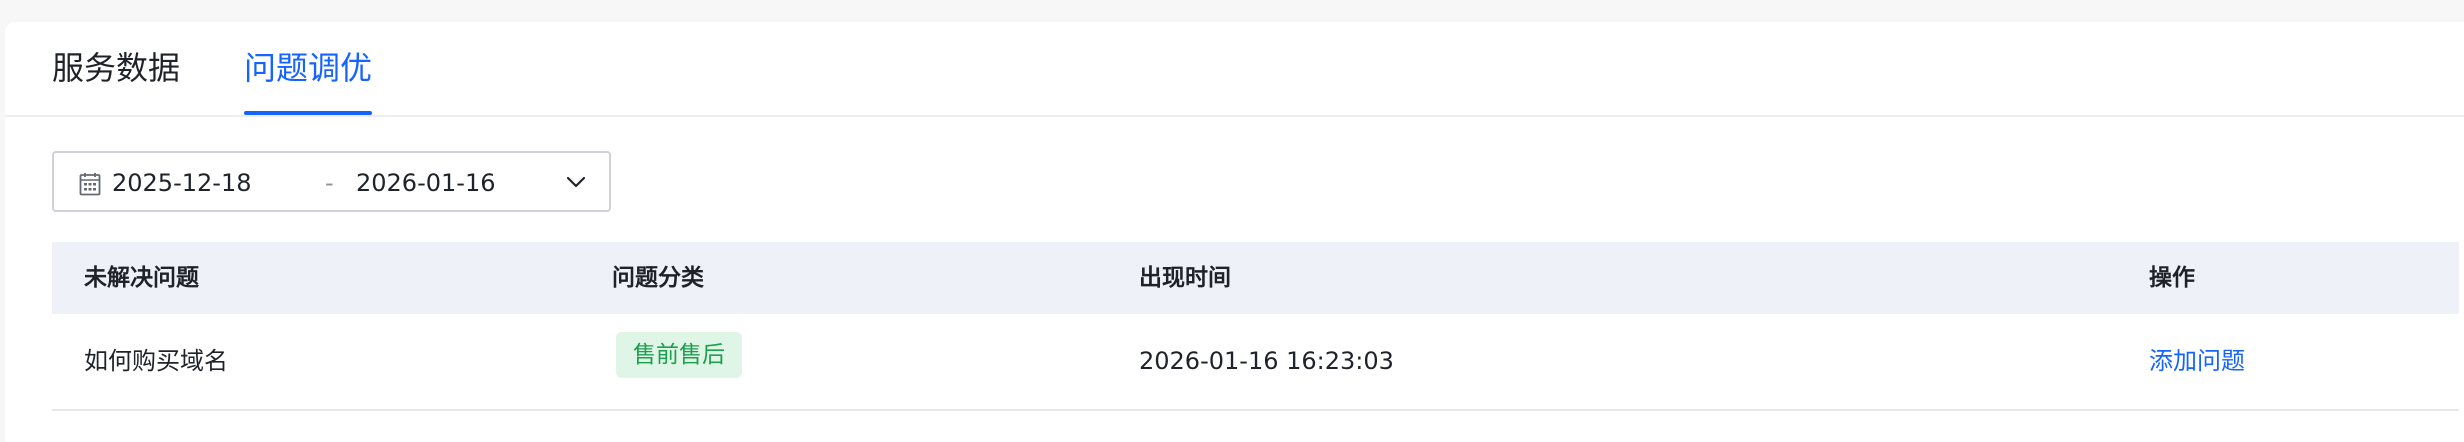 The width and height of the screenshot is (2464, 442). What do you see at coordinates (1185, 278) in the screenshot?
I see `column-header-time: 出现时间` at bounding box center [1185, 278].